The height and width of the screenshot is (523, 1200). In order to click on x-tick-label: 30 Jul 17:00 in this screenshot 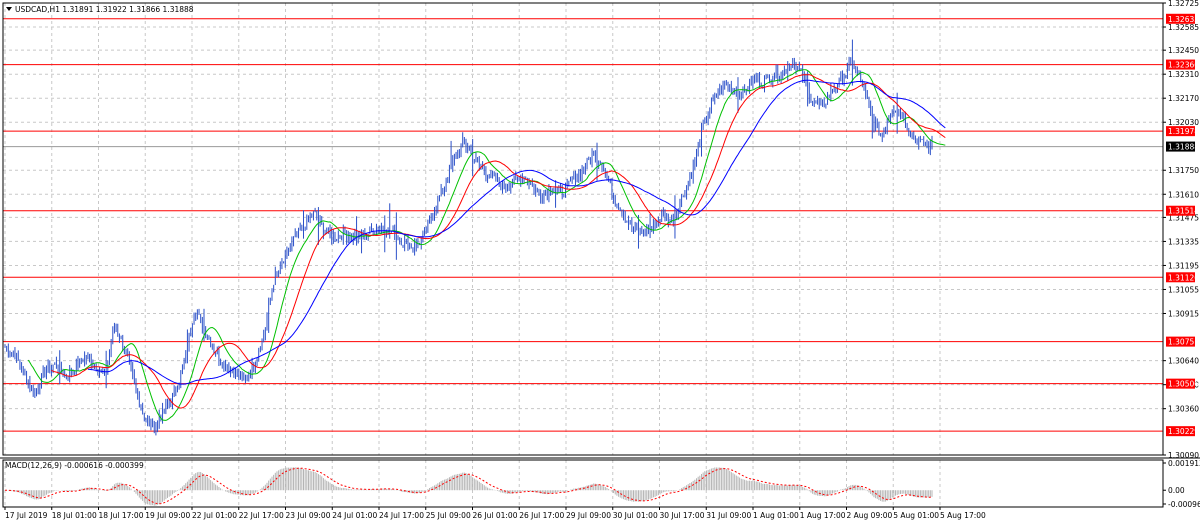, I will do `click(682, 515)`.